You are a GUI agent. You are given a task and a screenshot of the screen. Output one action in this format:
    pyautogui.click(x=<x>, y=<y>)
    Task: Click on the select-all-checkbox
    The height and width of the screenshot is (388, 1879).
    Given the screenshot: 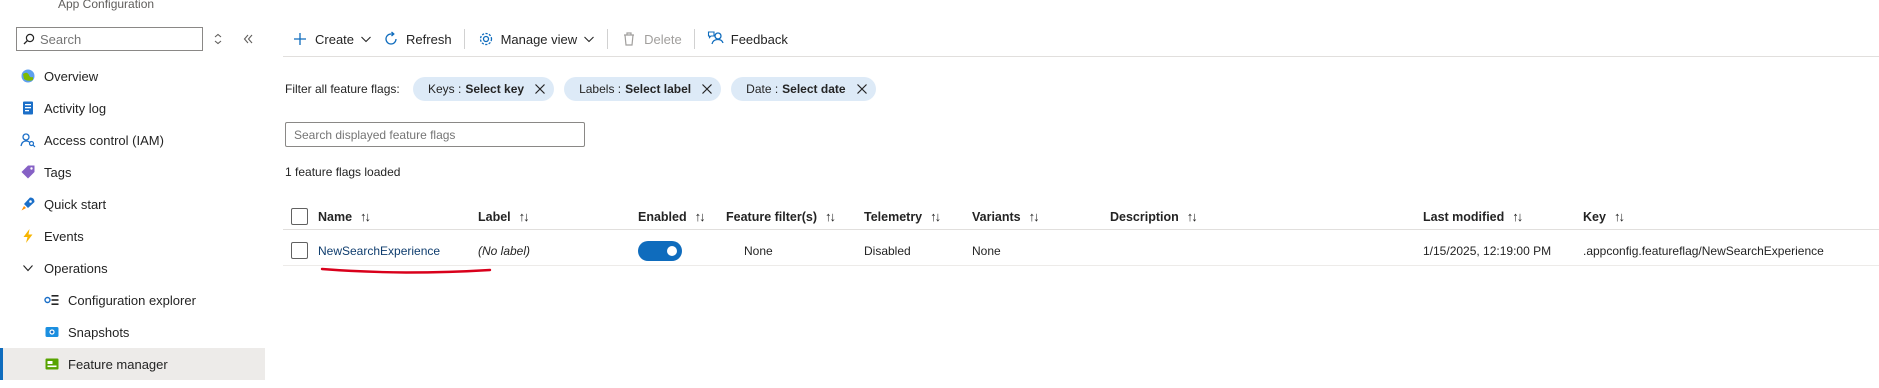 What is the action you would take?
    pyautogui.click(x=299, y=216)
    